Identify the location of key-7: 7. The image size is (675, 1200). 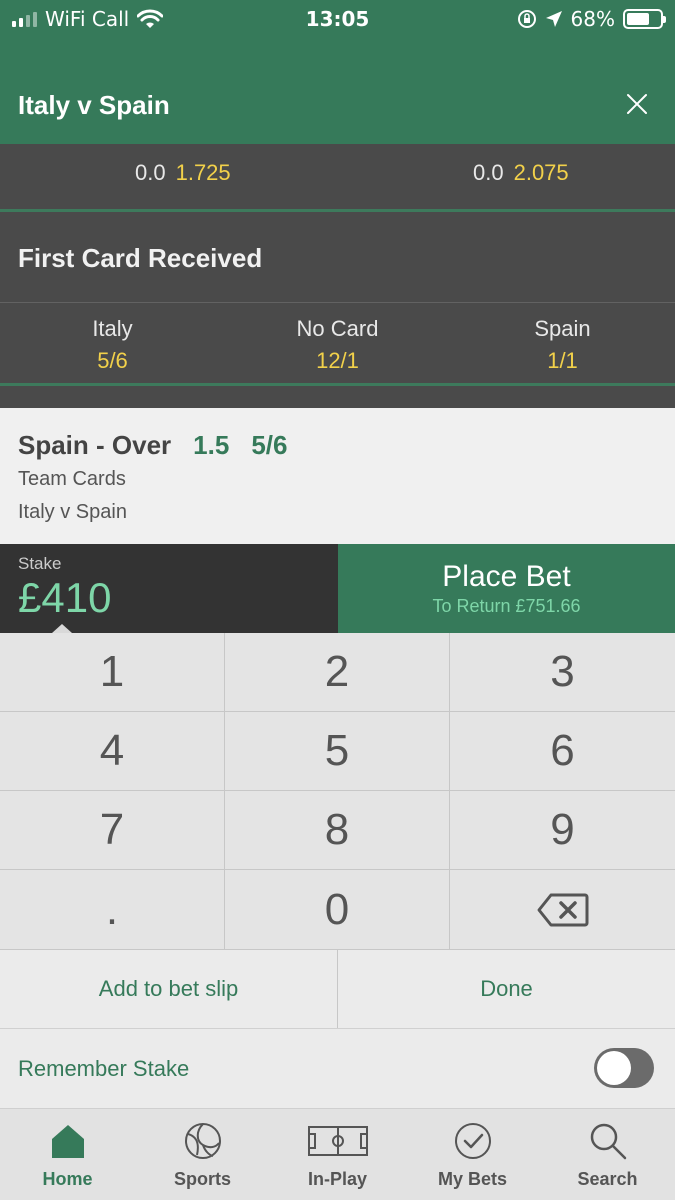
(112, 830).